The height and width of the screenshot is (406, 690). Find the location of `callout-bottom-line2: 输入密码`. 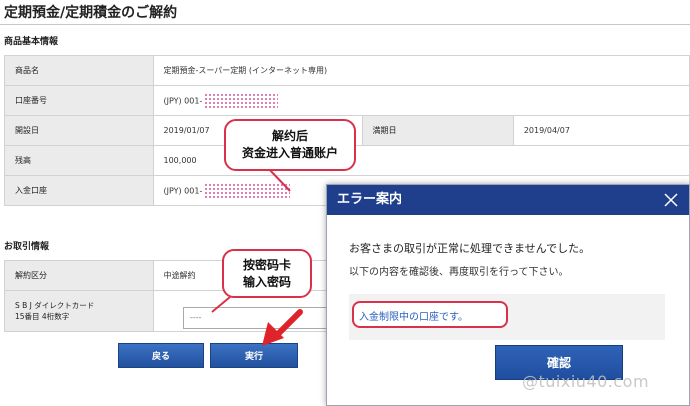

callout-bottom-line2: 输入密码 is located at coordinates (266, 281).